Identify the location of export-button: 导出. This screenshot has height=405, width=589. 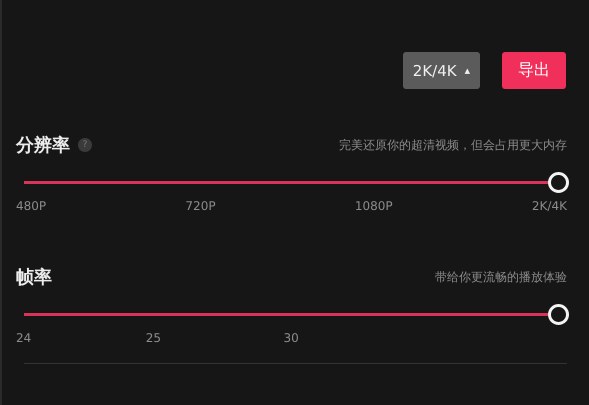
(534, 70).